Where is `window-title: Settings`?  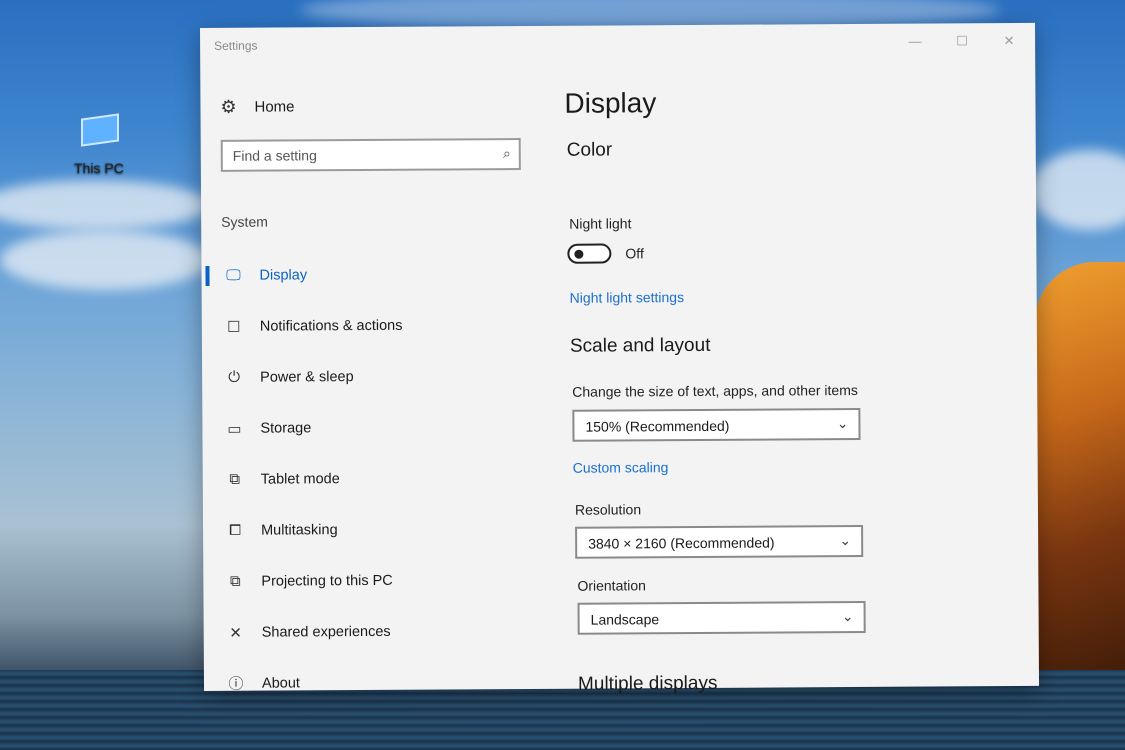
window-title: Settings is located at coordinates (236, 45).